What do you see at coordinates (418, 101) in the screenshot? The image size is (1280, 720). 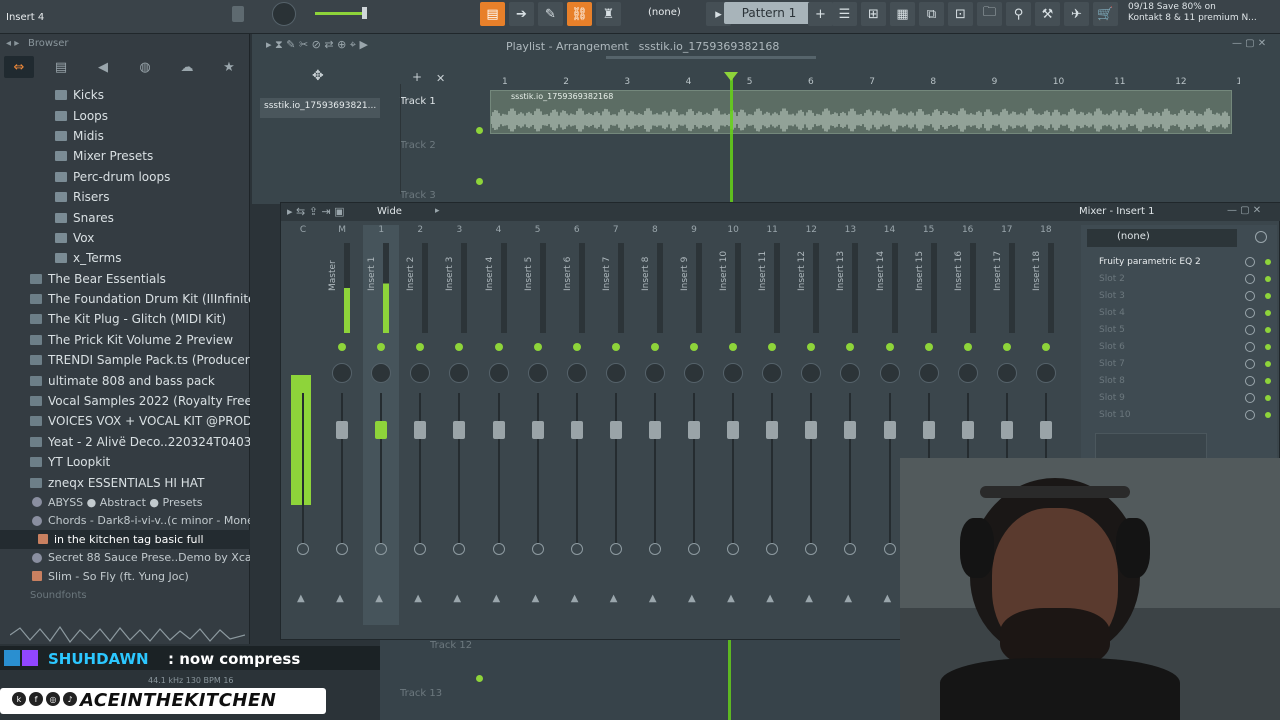 I see `track-1-label: Track 1` at bounding box center [418, 101].